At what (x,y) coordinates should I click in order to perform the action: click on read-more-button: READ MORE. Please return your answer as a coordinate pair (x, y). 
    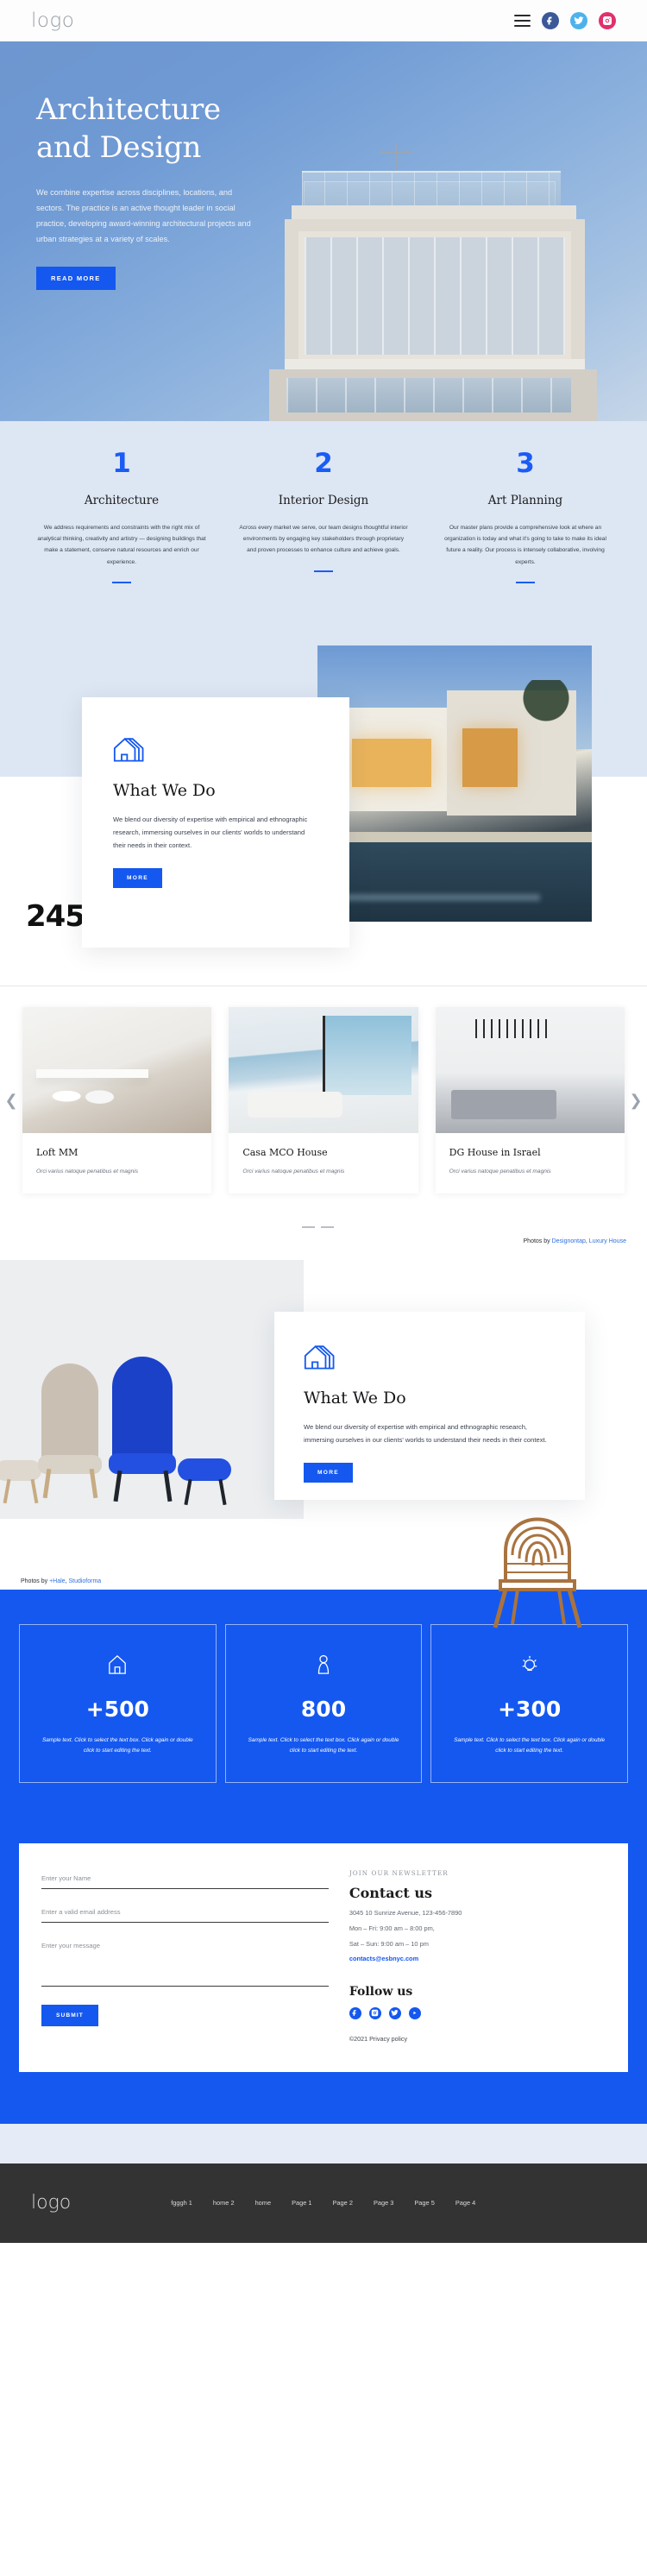
    Looking at the image, I should click on (76, 278).